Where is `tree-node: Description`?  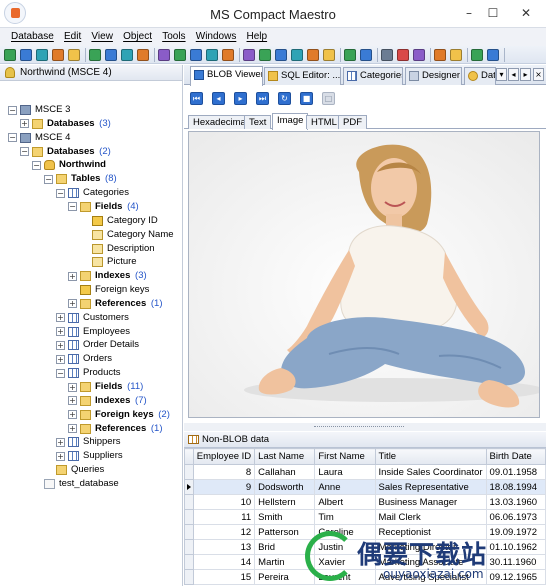
tree-node: Description is located at coordinates (124, 249).